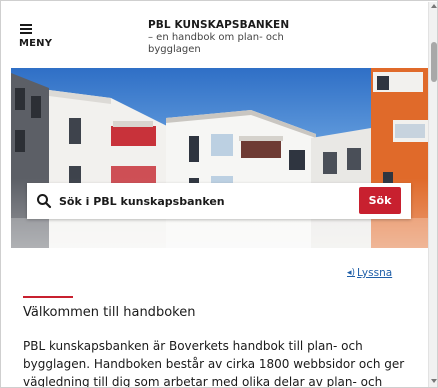 This screenshot has width=438, height=388. Describe the element at coordinates (36, 43) in the screenshot. I see `menu-label: MENY` at that location.